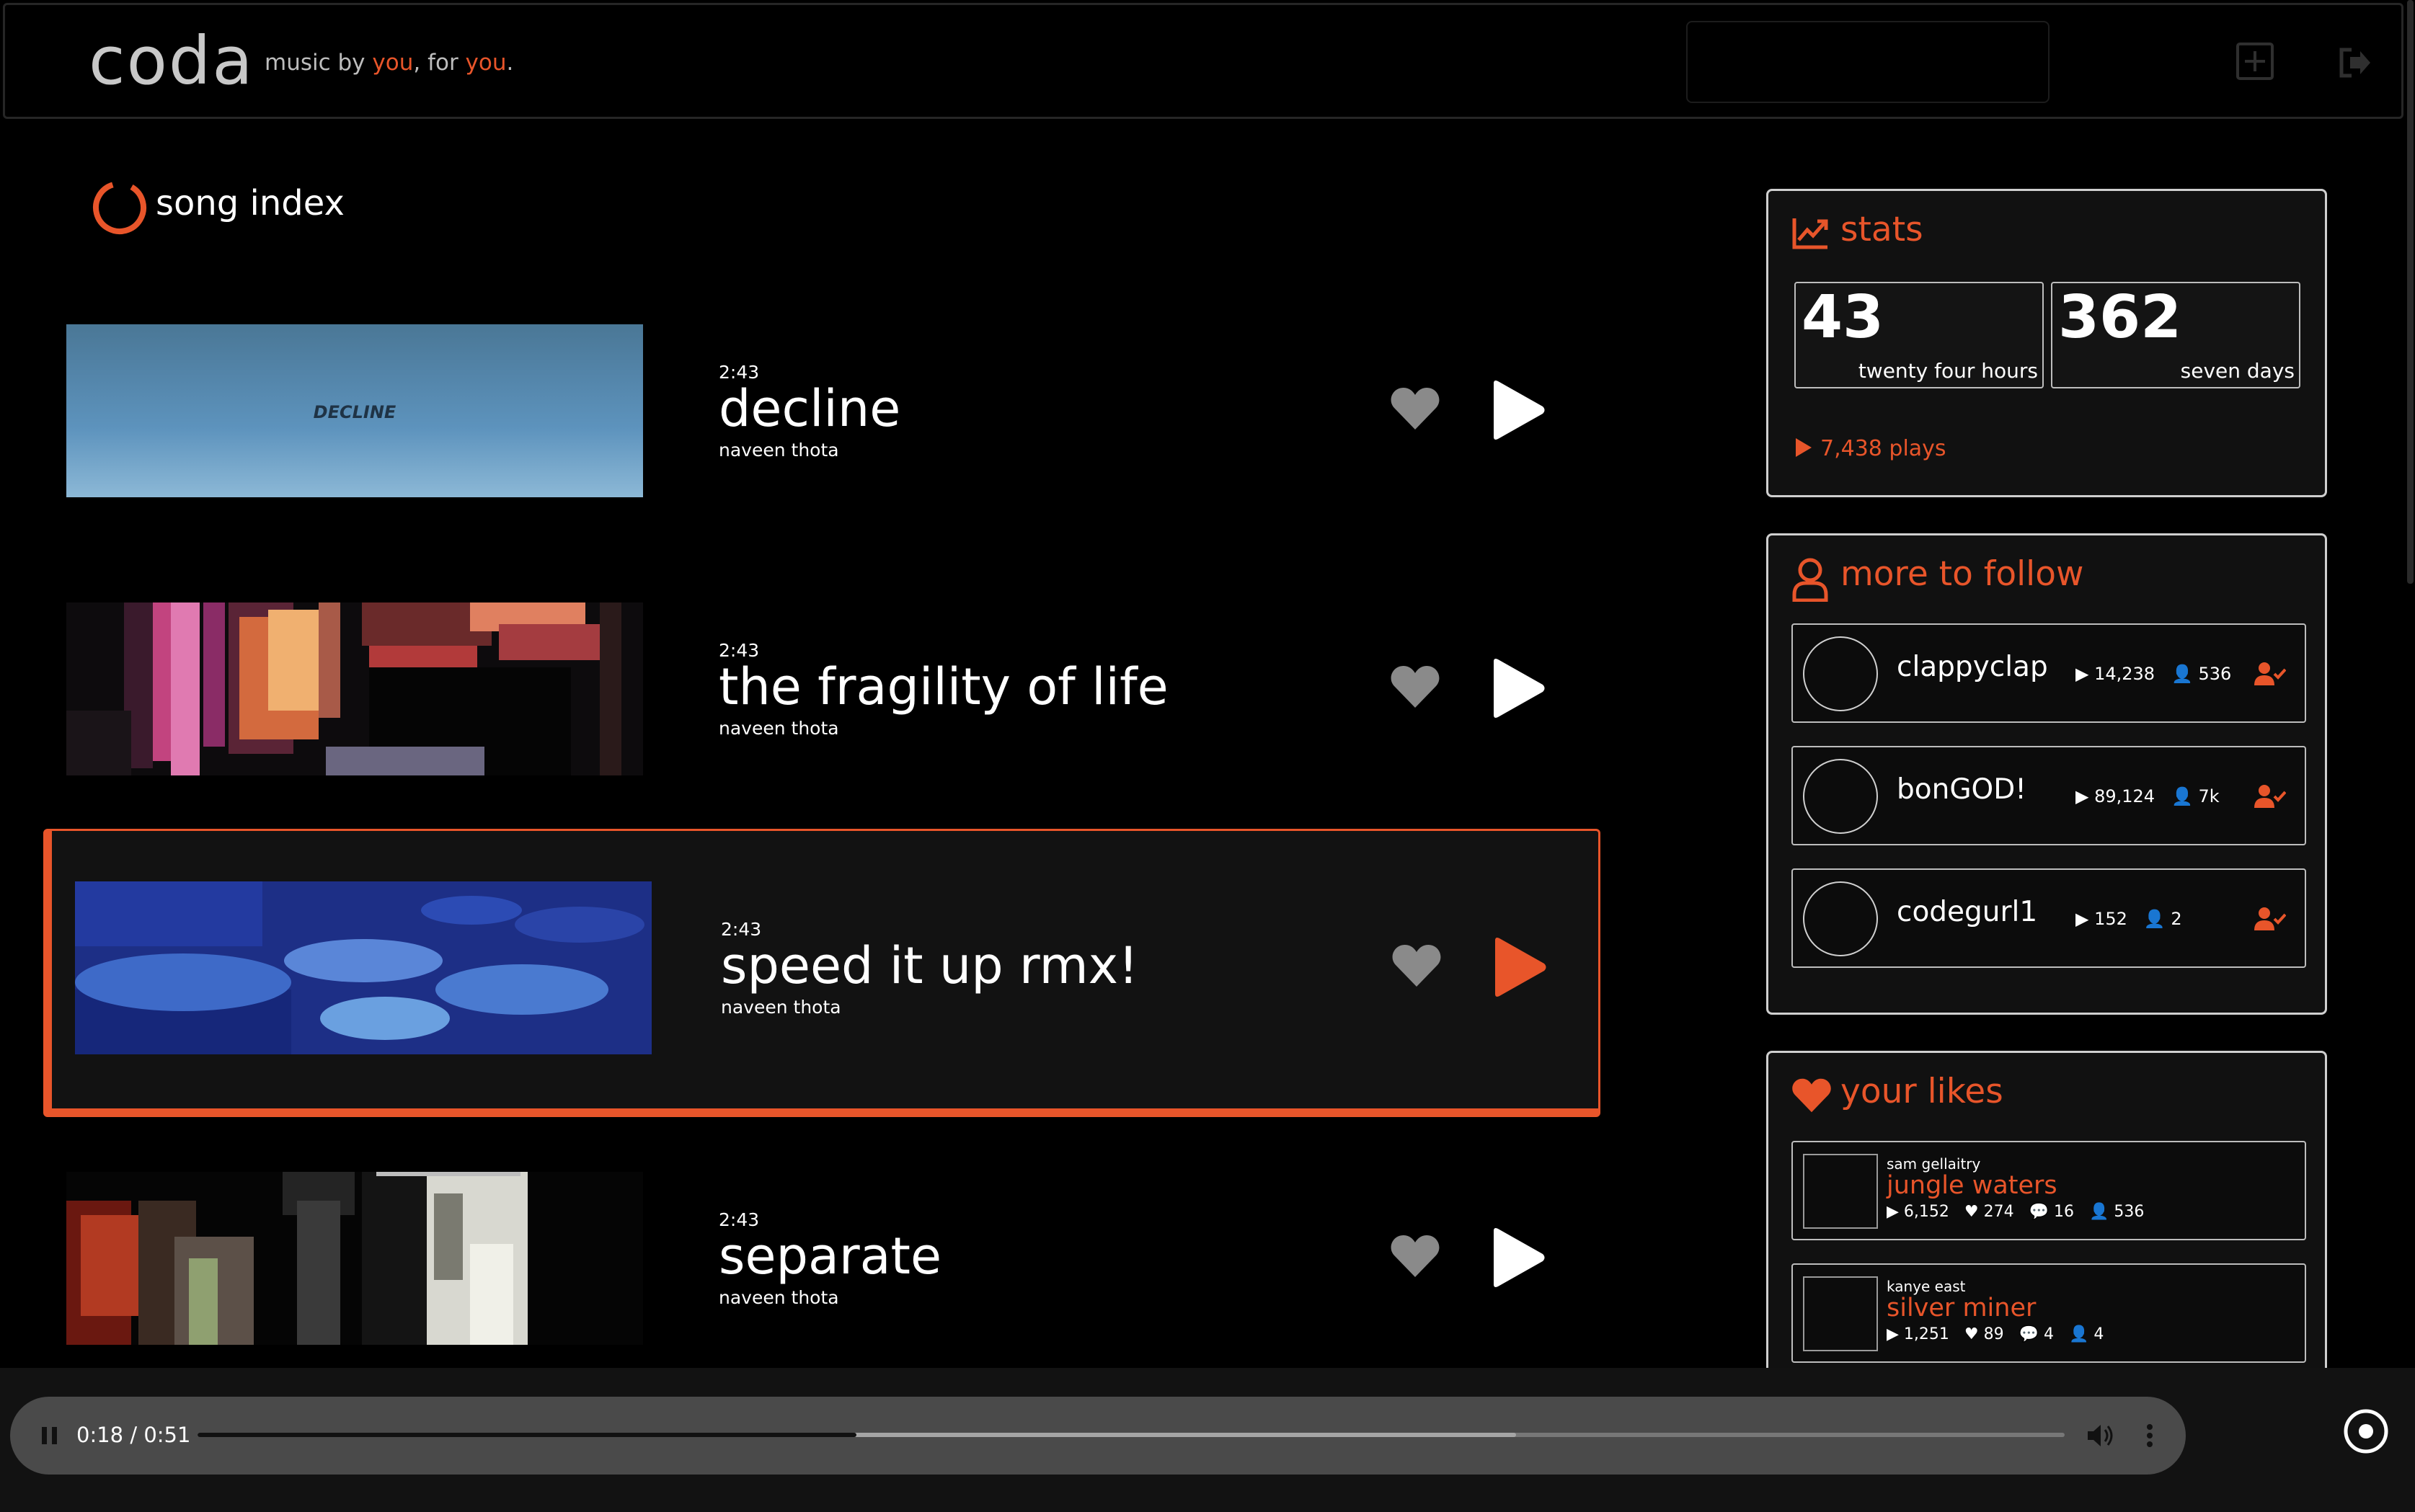 The width and height of the screenshot is (2415, 1512). I want to click on liked-song-likes: 89, so click(1993, 1334).